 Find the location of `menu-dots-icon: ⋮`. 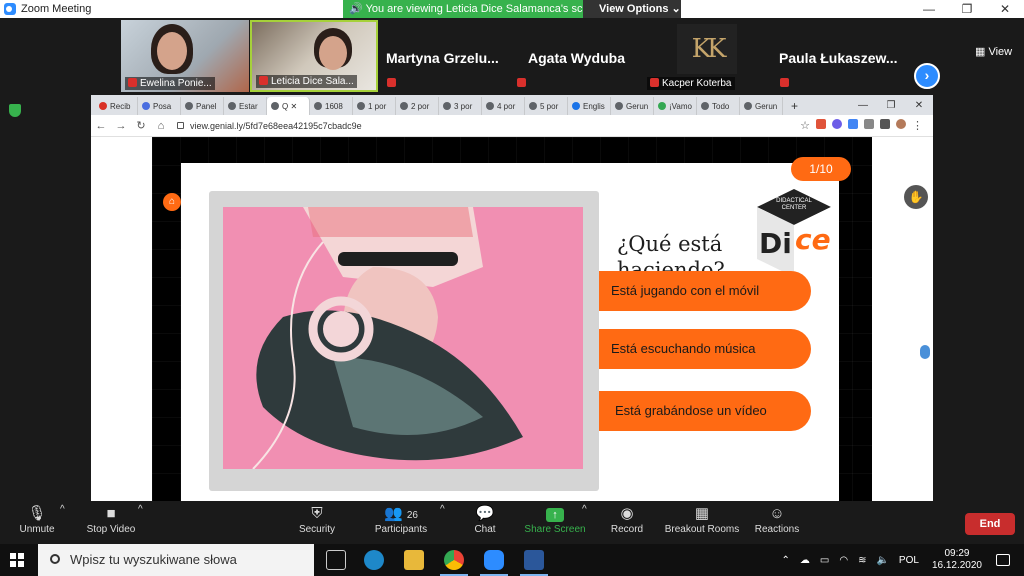

menu-dots-icon: ⋮ is located at coordinates (917, 125).